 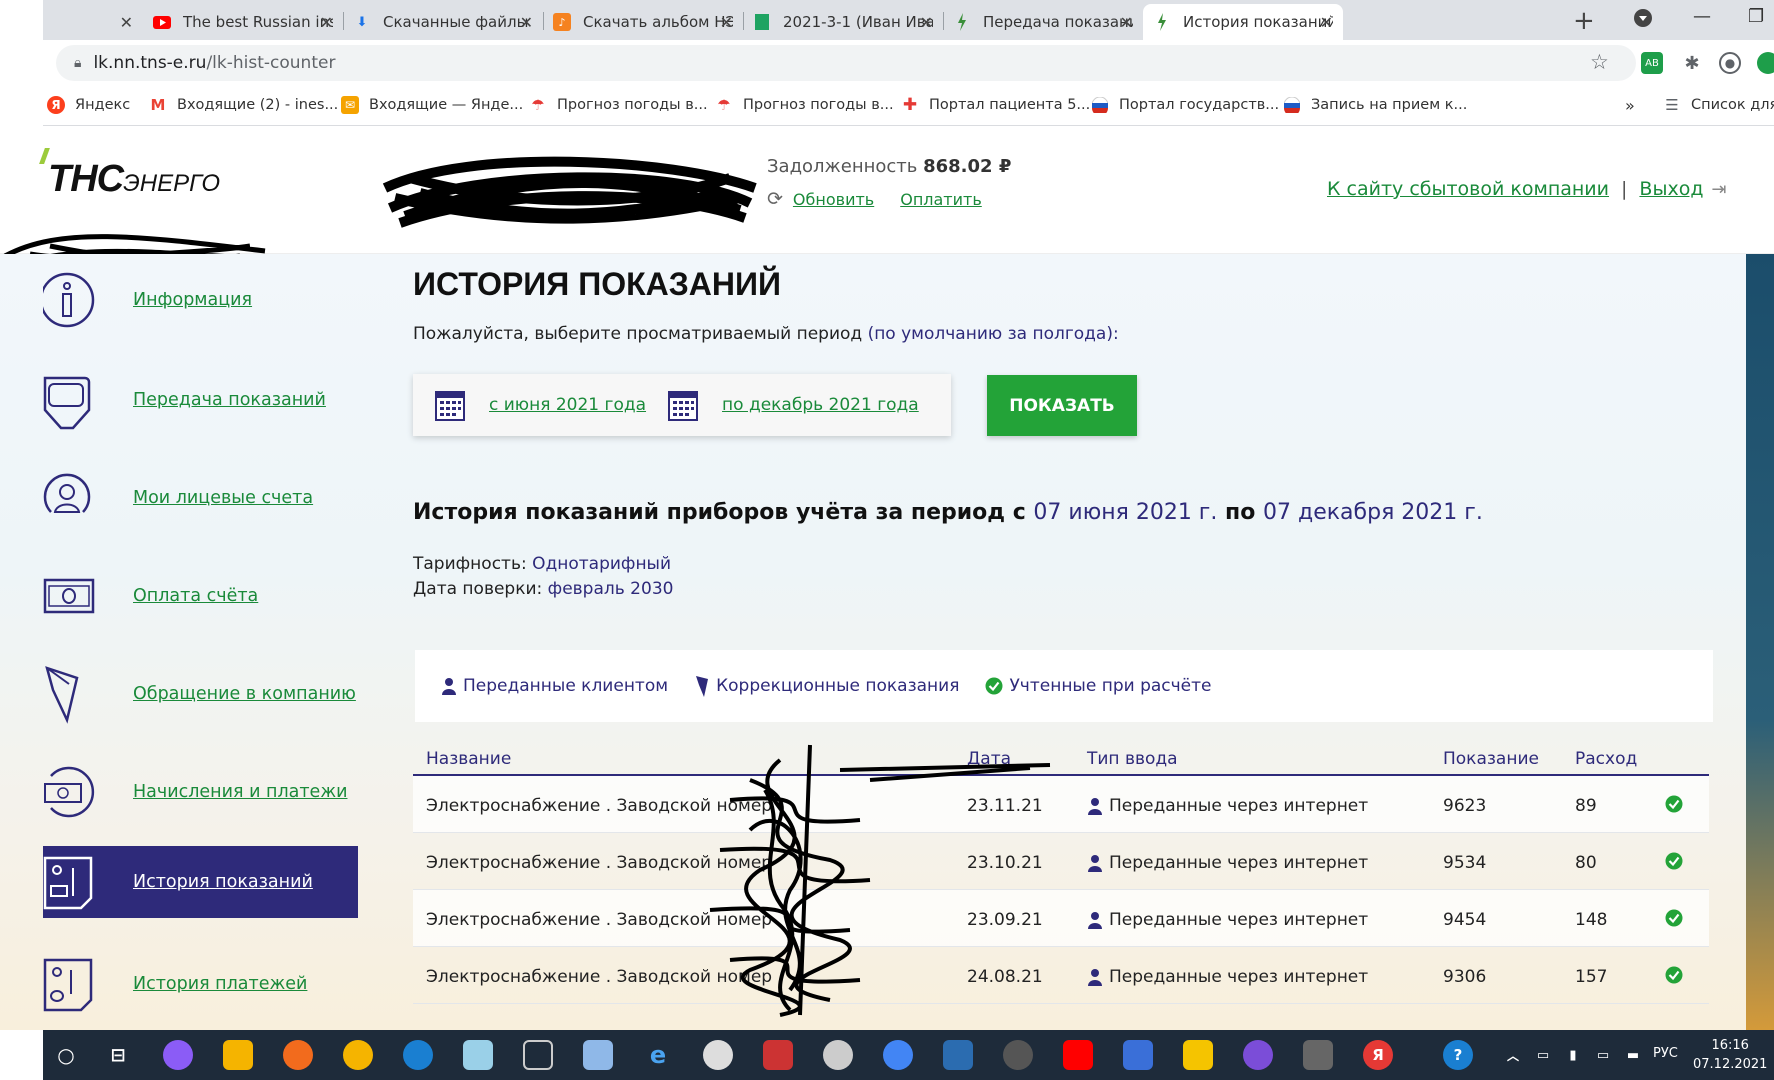 What do you see at coordinates (1633, 1055) in the screenshot?
I see `battery-icon: ▬` at bounding box center [1633, 1055].